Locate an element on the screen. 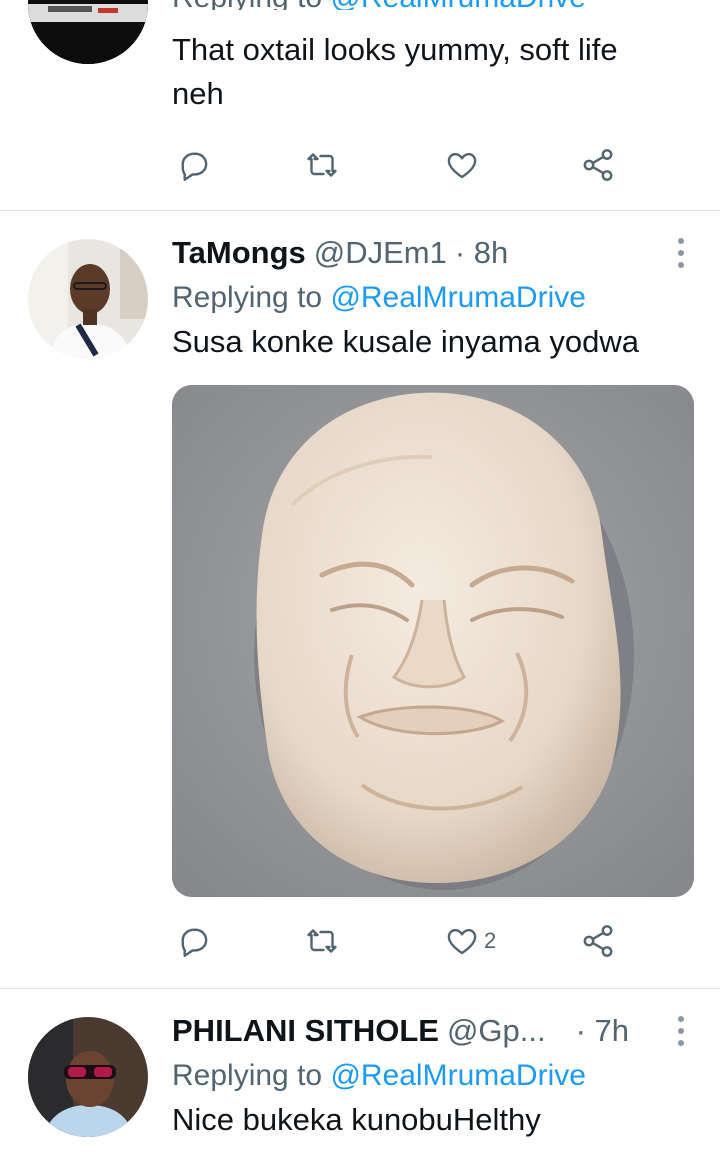  display-name: TaMongs is located at coordinates (239, 253).